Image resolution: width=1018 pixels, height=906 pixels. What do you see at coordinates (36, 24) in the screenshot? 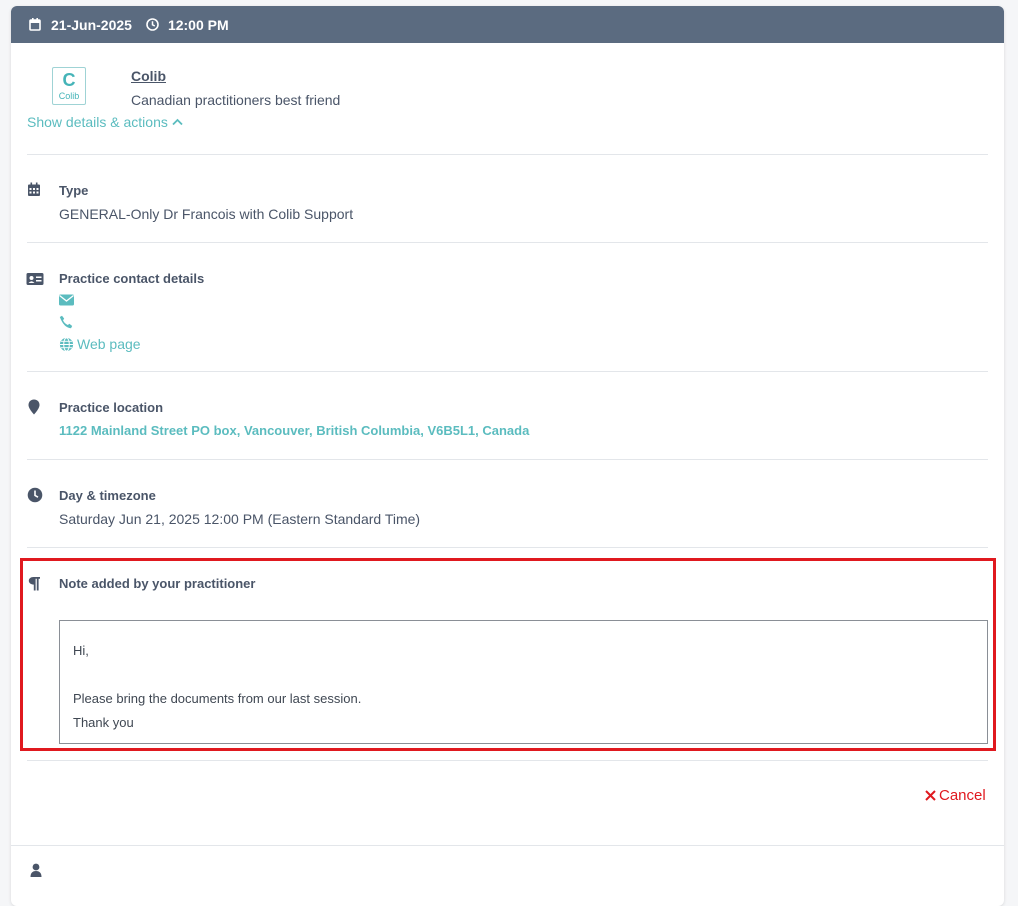
I see `calendar-icon` at bounding box center [36, 24].